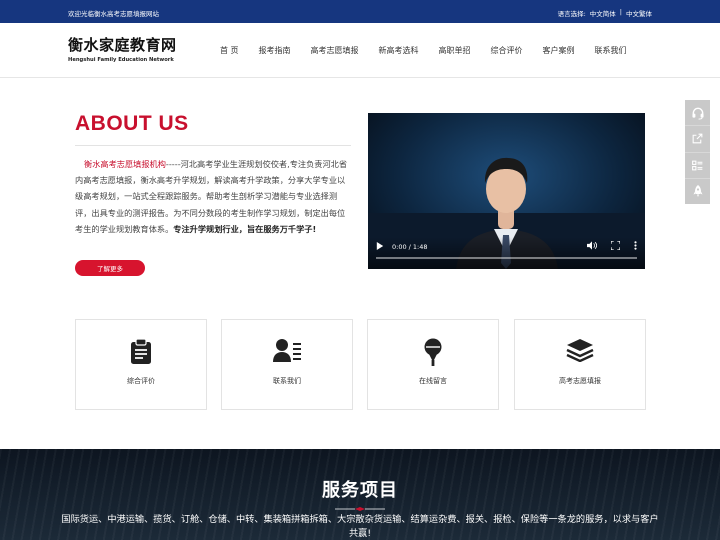  Describe the element at coordinates (611, 50) in the screenshot. I see `nav-contact-us: 联系我们` at that location.